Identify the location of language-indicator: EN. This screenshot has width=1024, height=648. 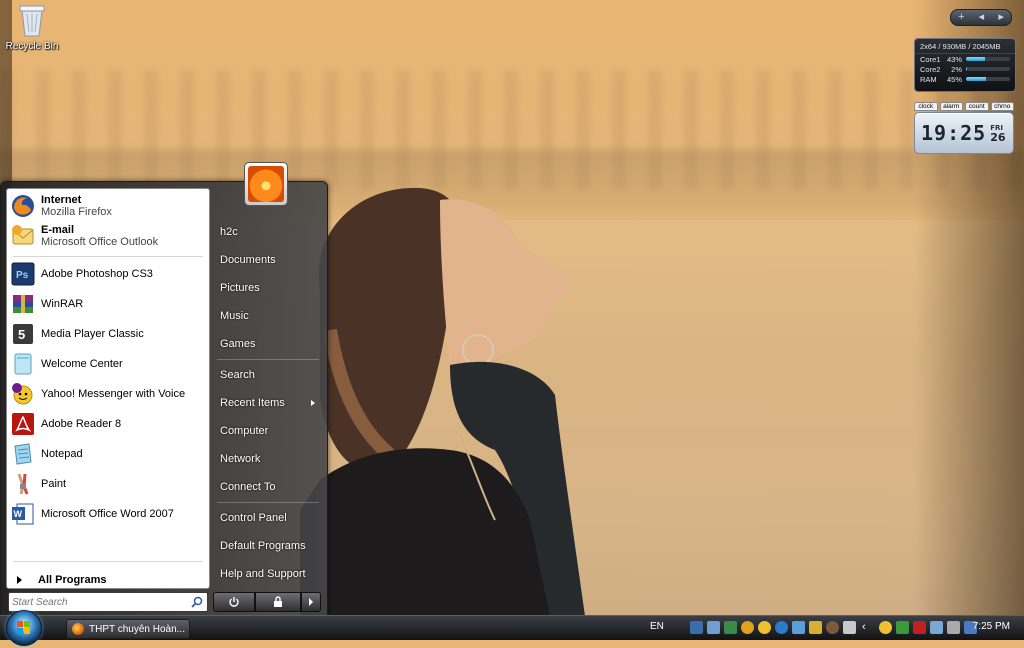
(657, 626).